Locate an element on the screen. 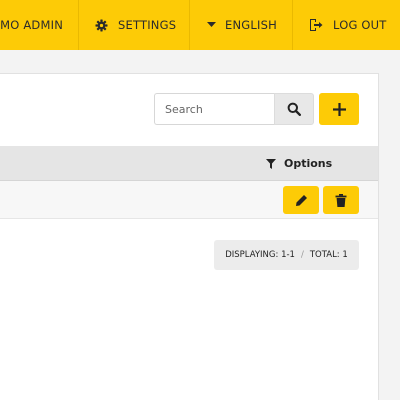 This screenshot has height=400, width=400. delete-button is located at coordinates (341, 200).